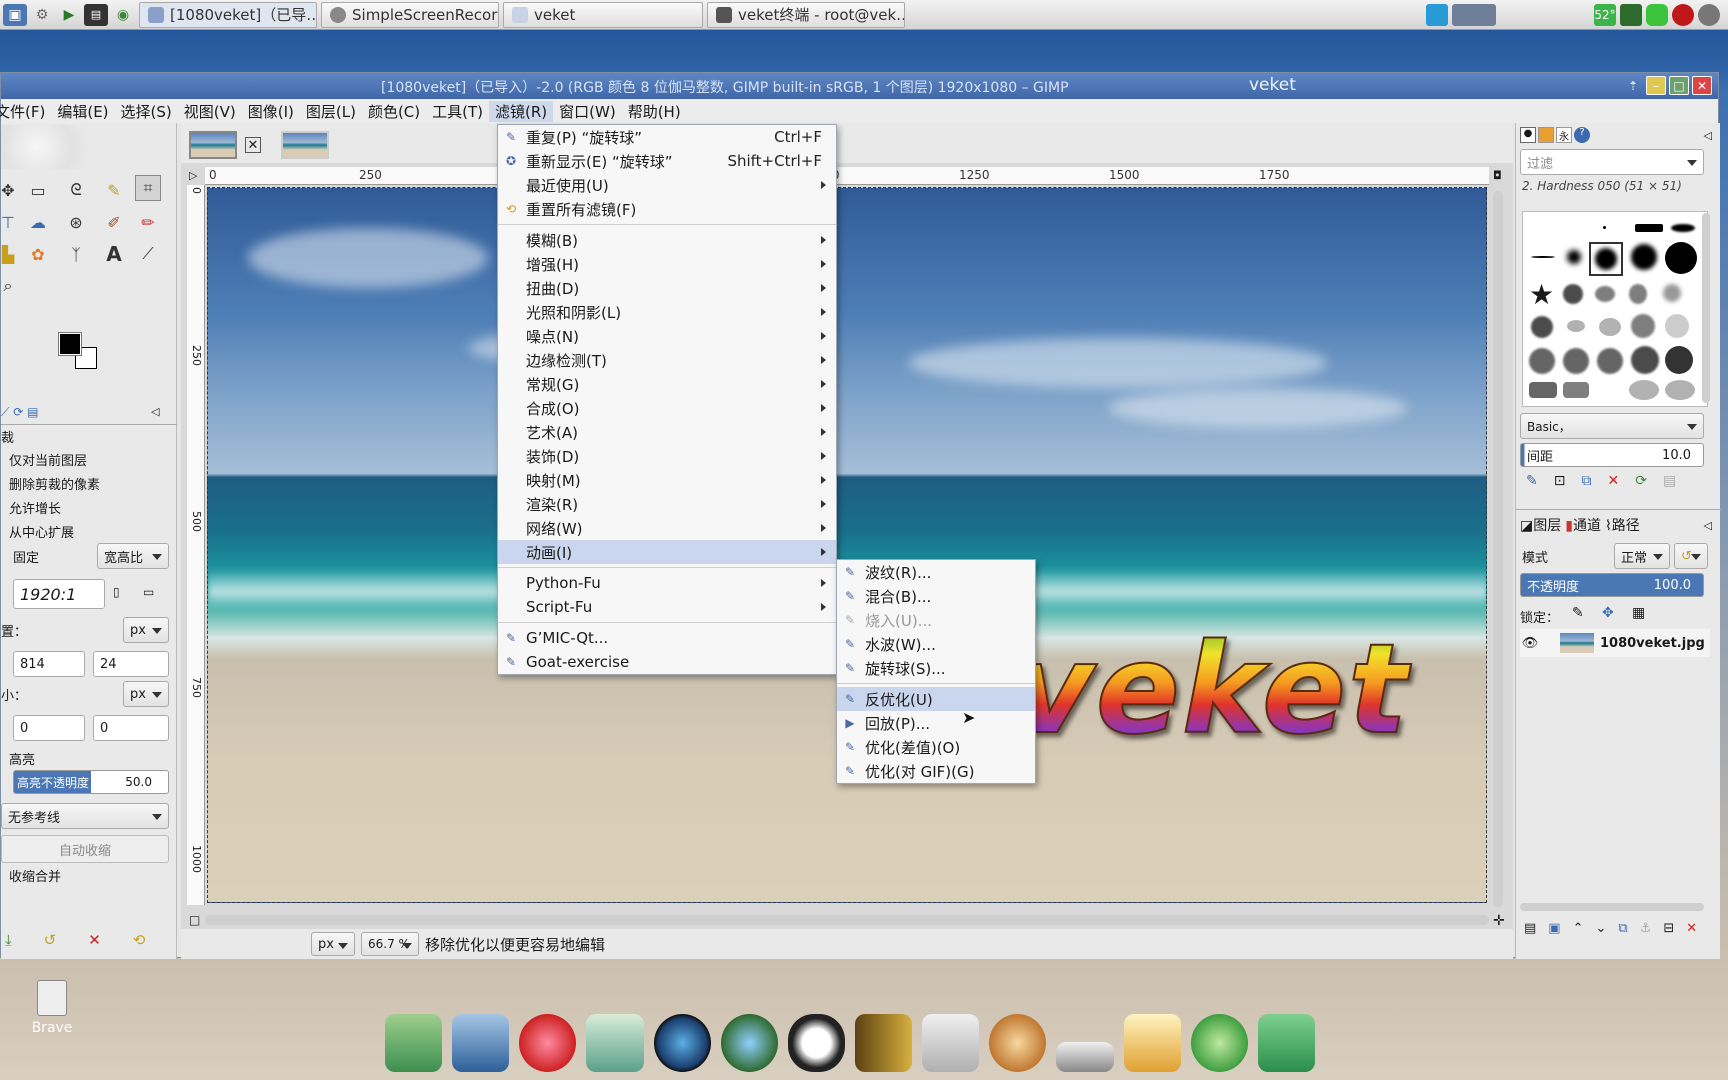 The width and height of the screenshot is (1728, 1080). What do you see at coordinates (1541, 294) in the screenshot?
I see `star-brush: ★` at bounding box center [1541, 294].